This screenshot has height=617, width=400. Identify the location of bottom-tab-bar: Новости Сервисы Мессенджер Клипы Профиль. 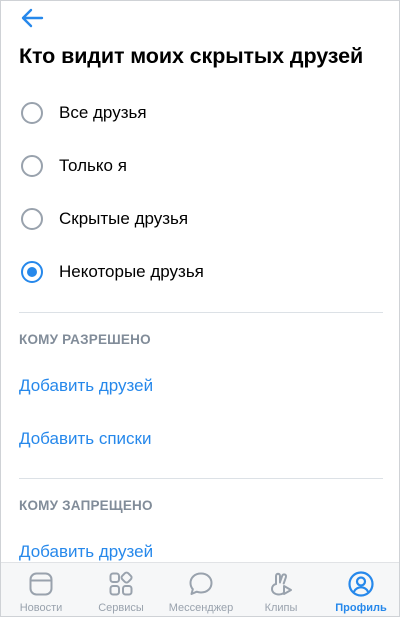
(200, 589).